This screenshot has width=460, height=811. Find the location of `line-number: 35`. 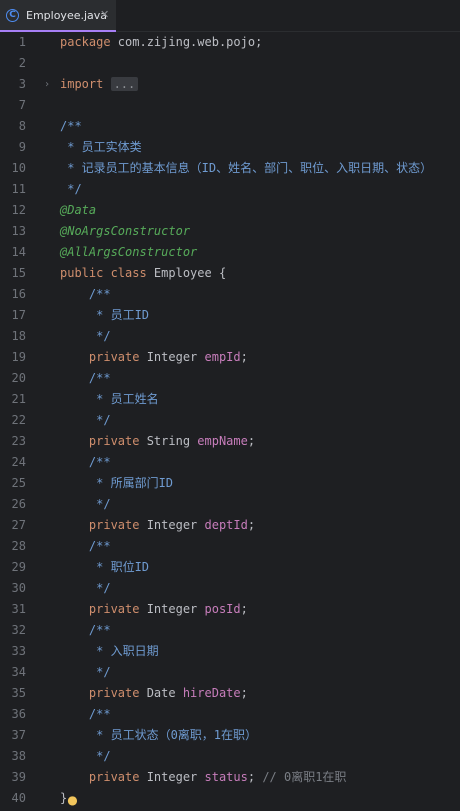

line-number: 35 is located at coordinates (18, 693).